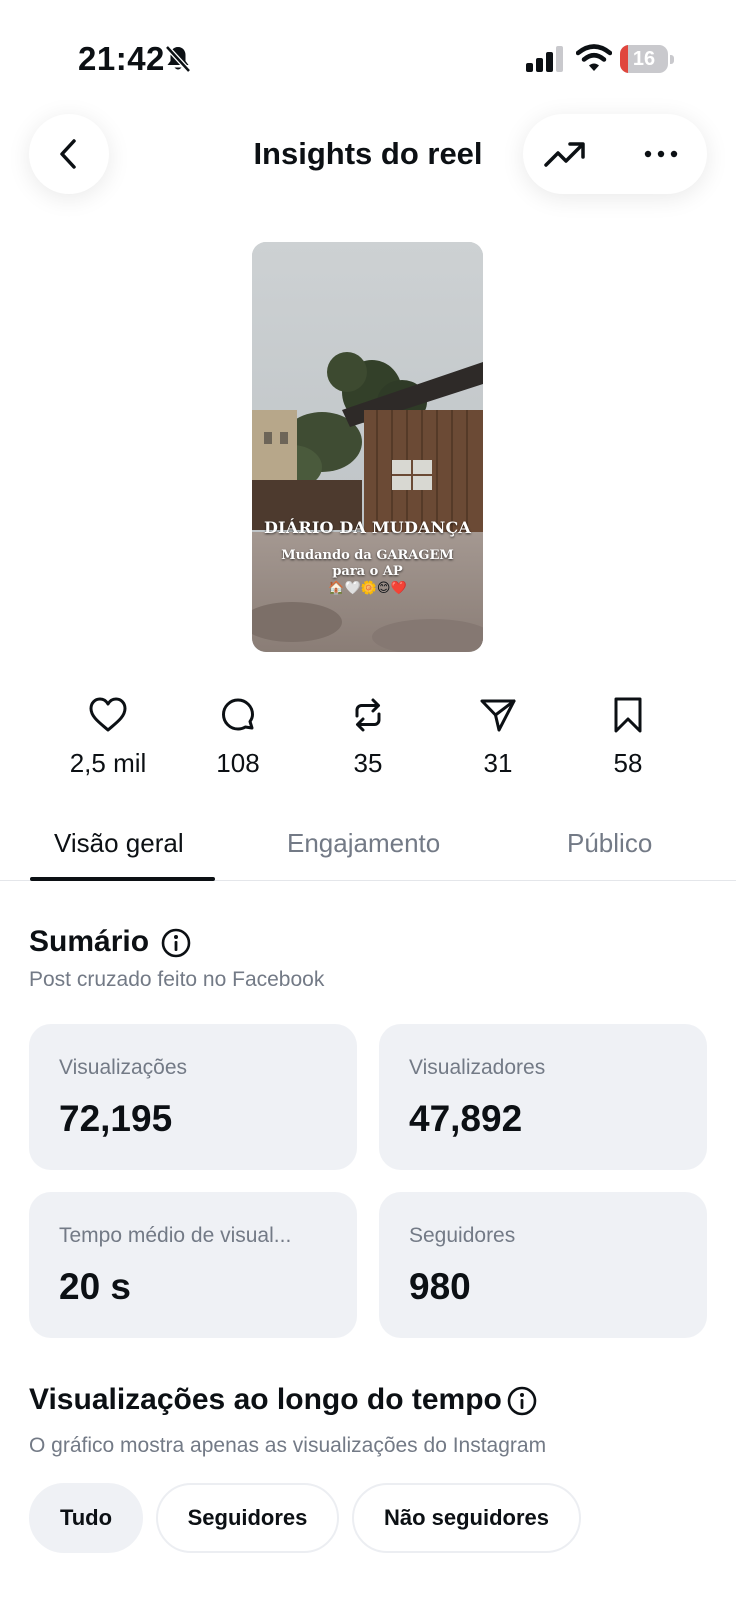 The image size is (736, 1600). I want to click on battery-level-text: 16, so click(644, 59).